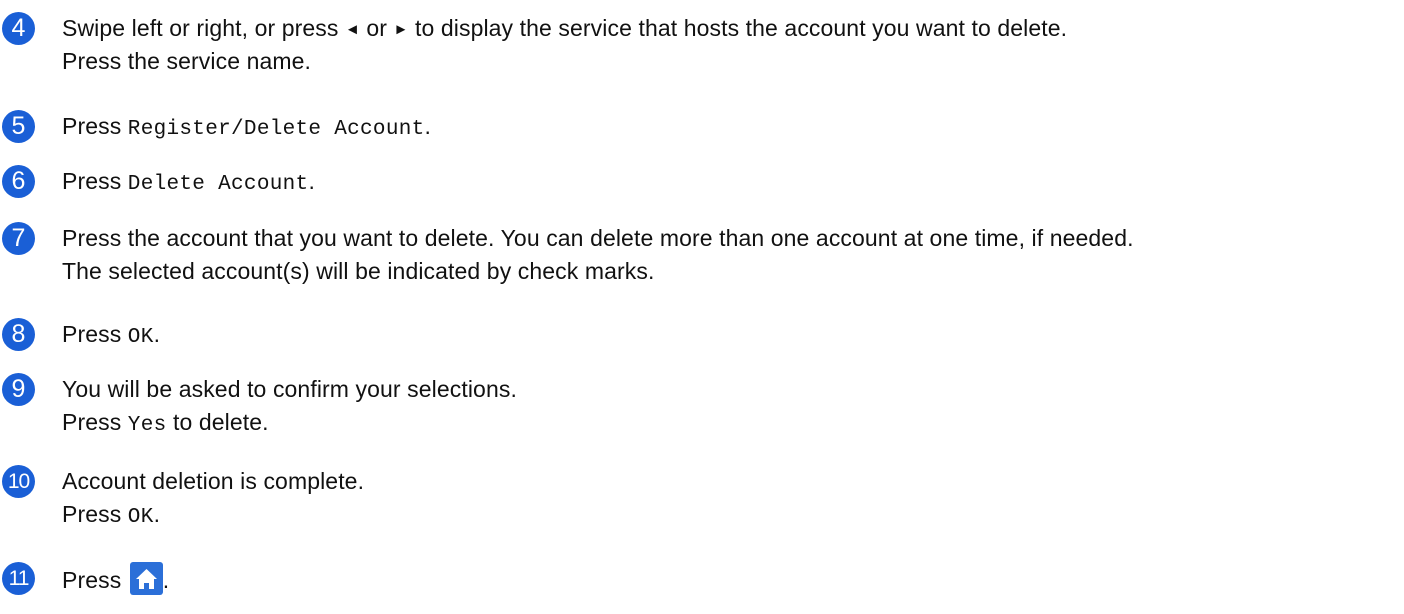 This screenshot has width=1404, height=614. Describe the element at coordinates (18, 238) in the screenshot. I see `step-number: 7` at that location.